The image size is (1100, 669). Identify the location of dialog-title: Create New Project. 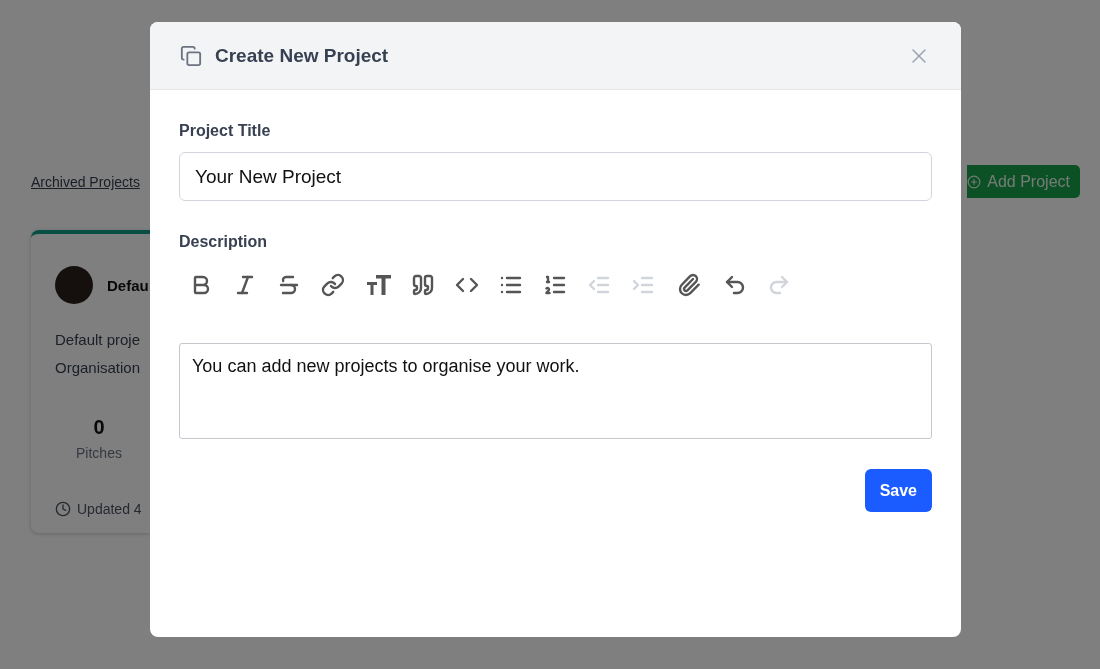
(302, 55).